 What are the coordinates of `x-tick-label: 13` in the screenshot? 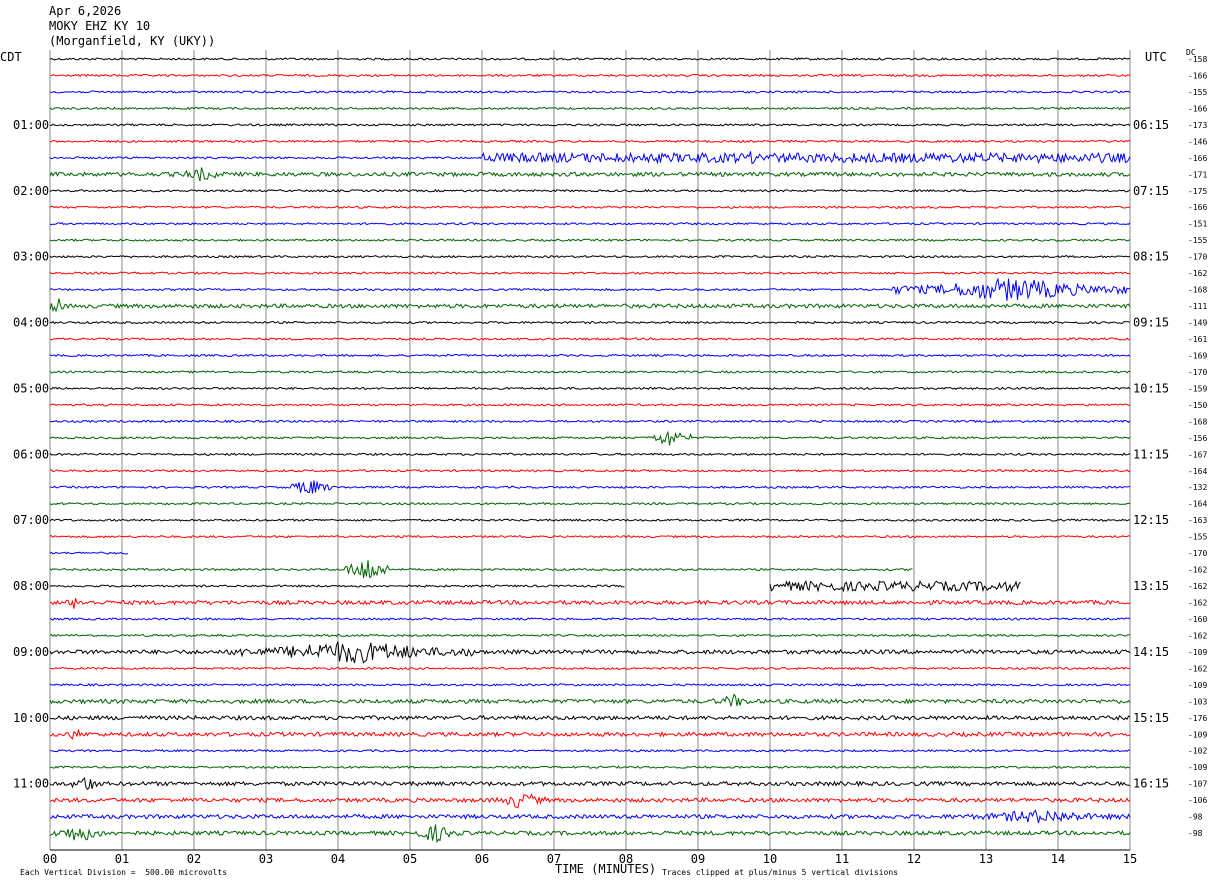 It's located at (986, 859).